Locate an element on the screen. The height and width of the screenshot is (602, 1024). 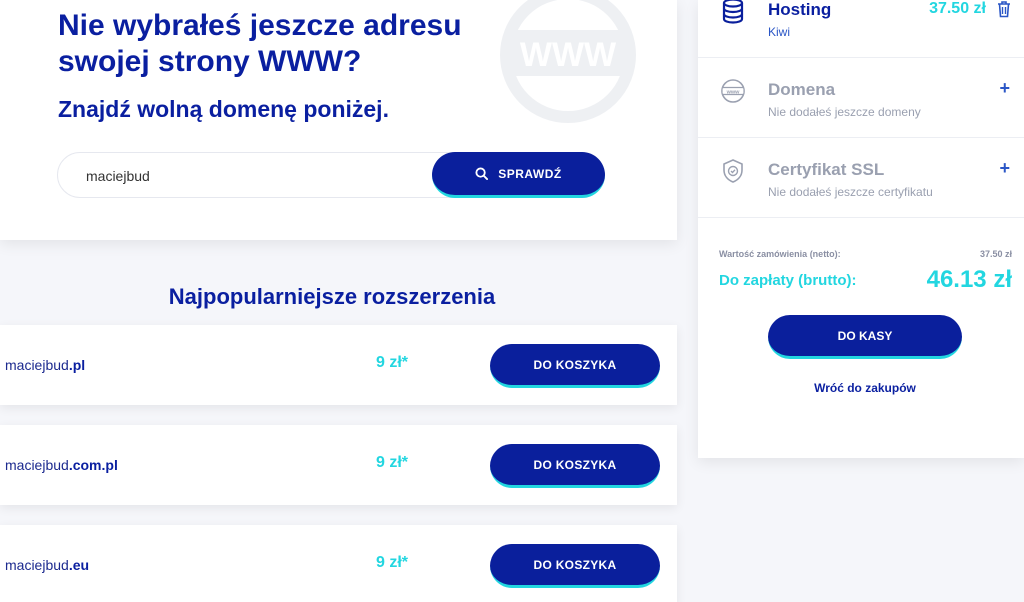
domain-search-box: SPRAWDŹ is located at coordinates (331, 175).